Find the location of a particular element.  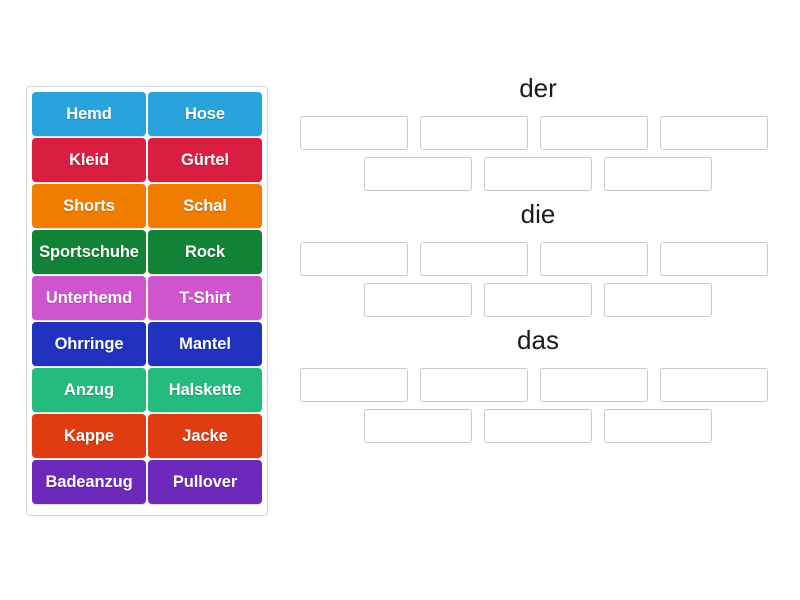

word-tile: Hemd is located at coordinates (89, 114).